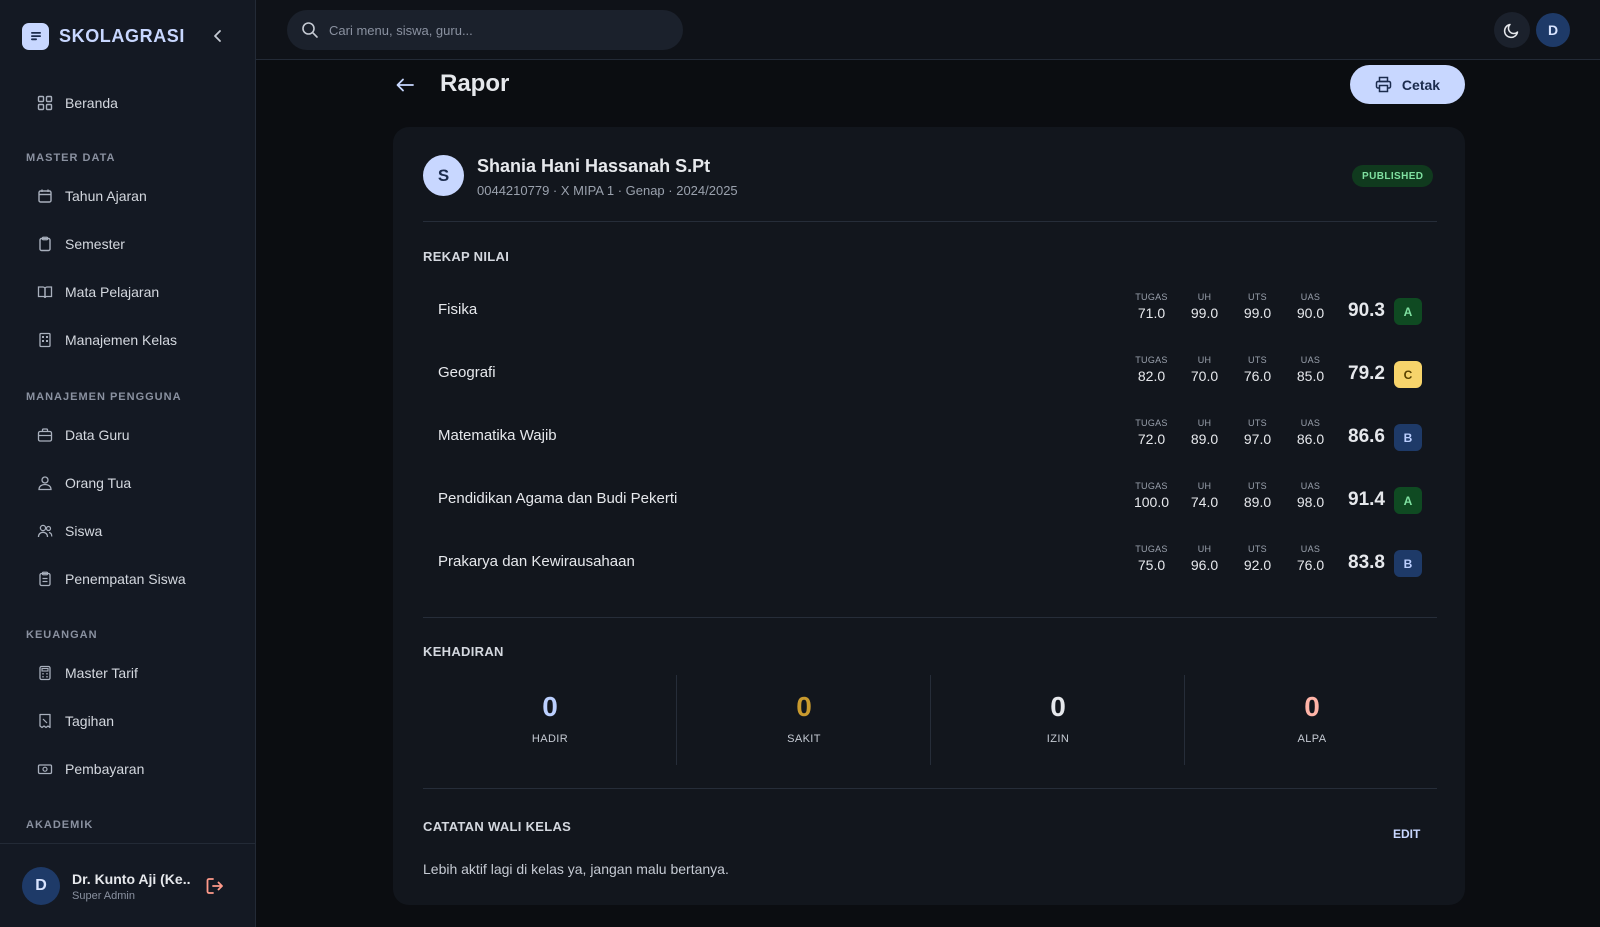 The image size is (1600, 927). What do you see at coordinates (131, 435) in the screenshot?
I see `sidebar-item-data-guru: Data Guru` at bounding box center [131, 435].